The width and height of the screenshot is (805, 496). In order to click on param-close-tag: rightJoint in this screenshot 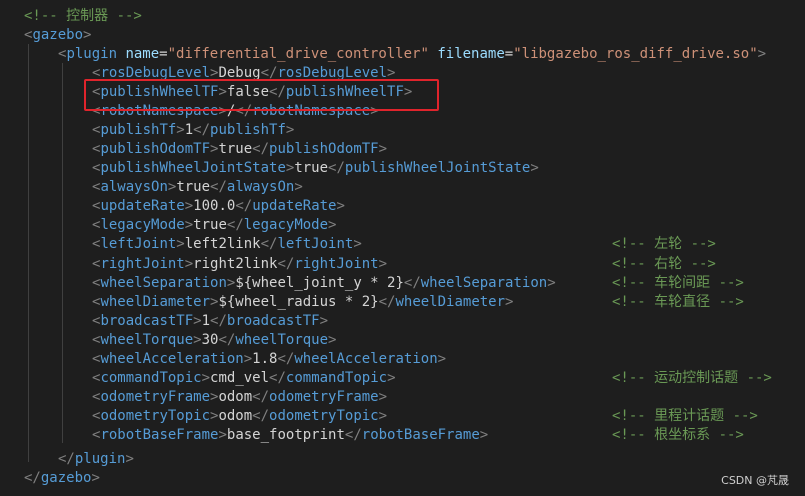, I will do `click(336, 264)`.